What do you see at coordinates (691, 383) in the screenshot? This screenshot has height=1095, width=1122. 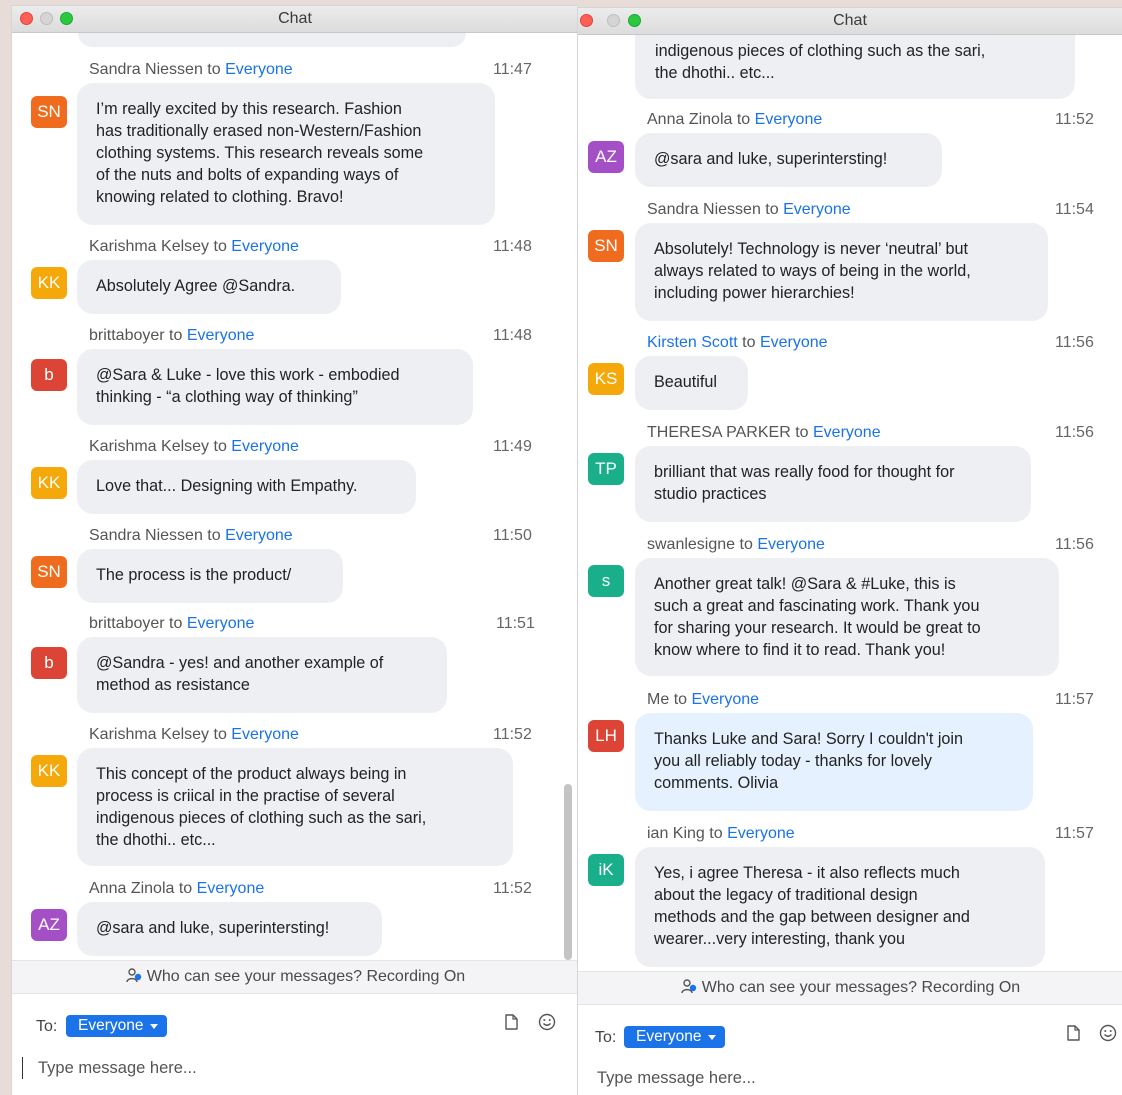 I see `message-bubble: Beautiful` at bounding box center [691, 383].